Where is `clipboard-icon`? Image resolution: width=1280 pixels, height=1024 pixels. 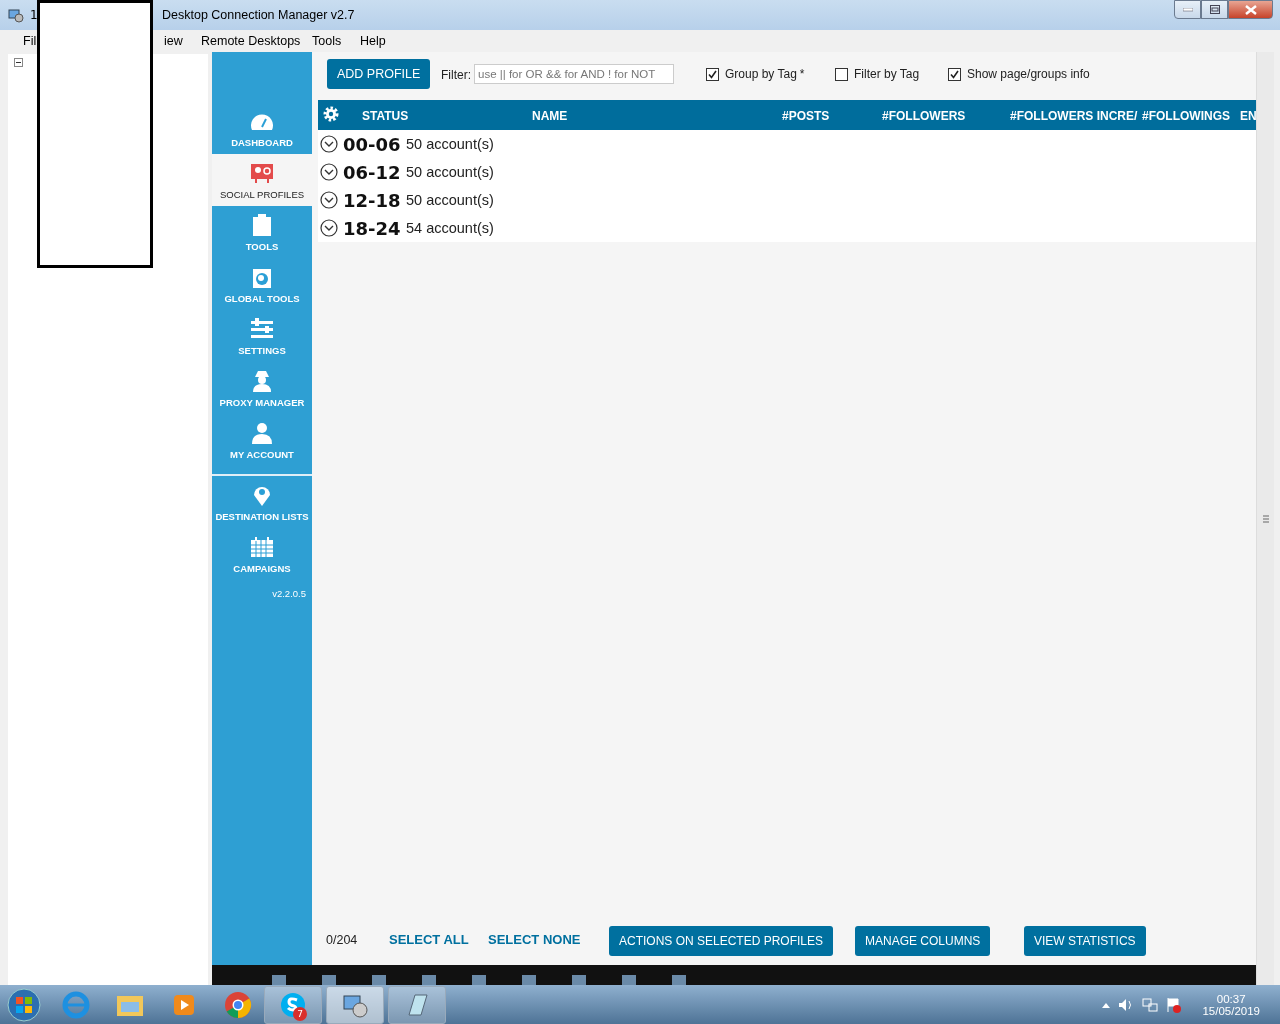 clipboard-icon is located at coordinates (262, 225).